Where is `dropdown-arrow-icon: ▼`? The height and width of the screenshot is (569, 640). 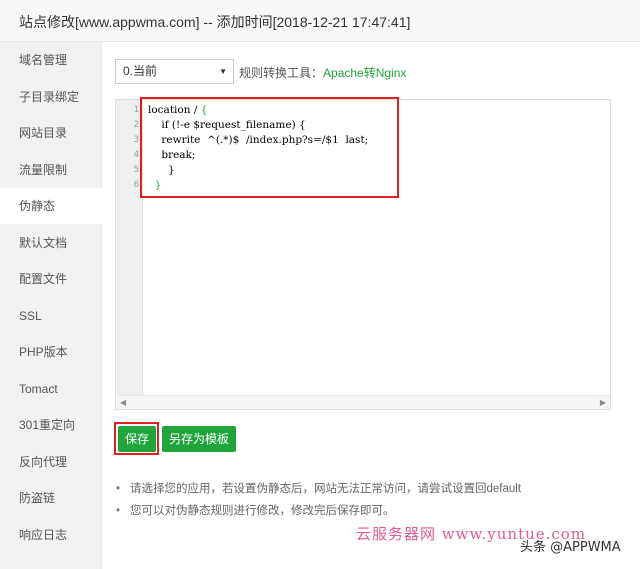
dropdown-arrow-icon: ▼ is located at coordinates (223, 71).